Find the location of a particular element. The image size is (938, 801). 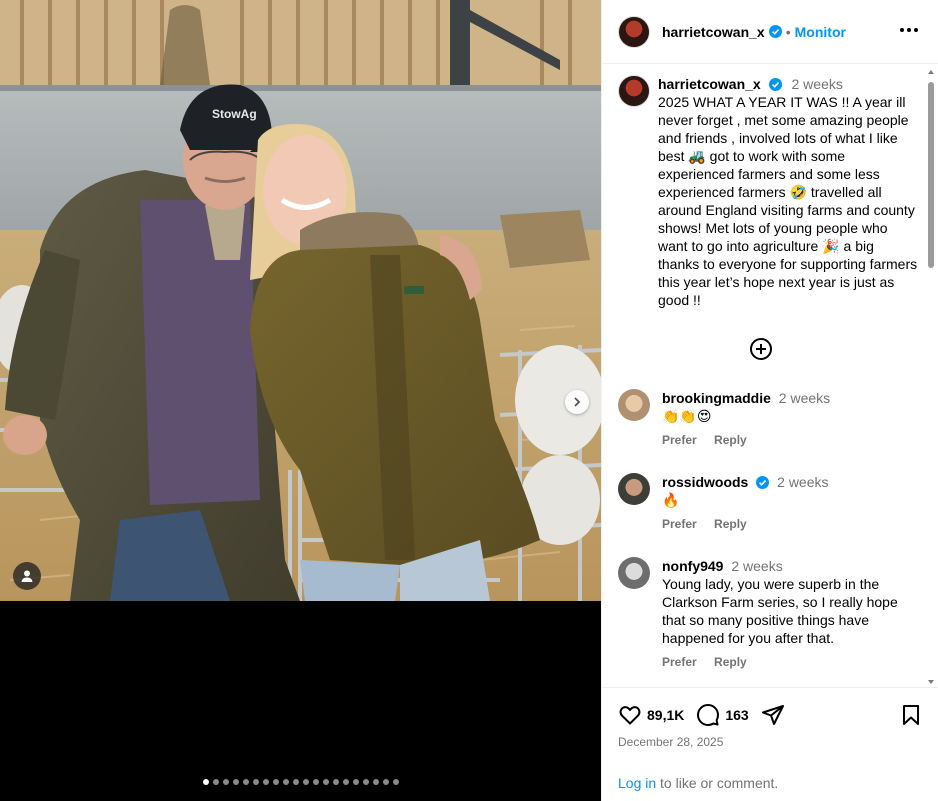

chevron-right-icon is located at coordinates (577, 402).